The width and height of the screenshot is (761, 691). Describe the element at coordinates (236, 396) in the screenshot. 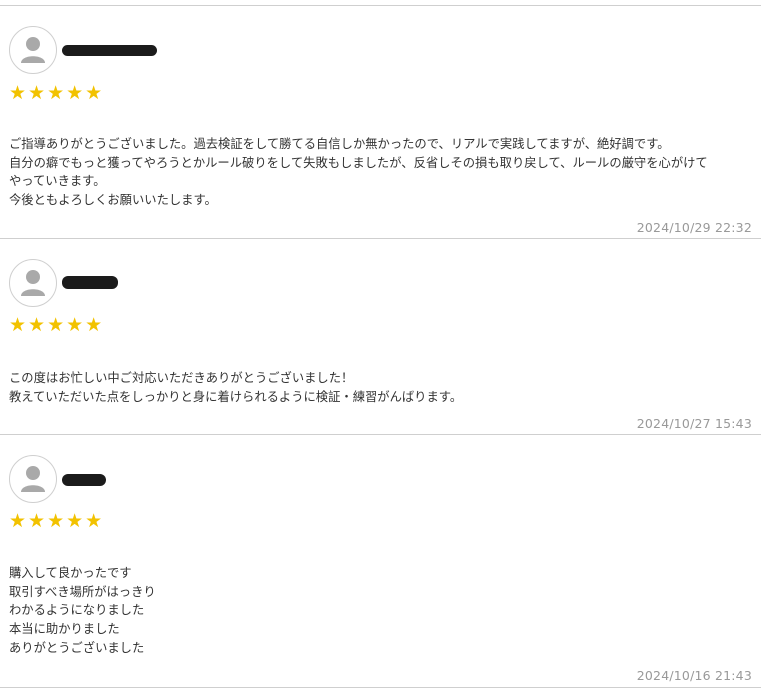

I see `review-line: 教えていただいた点をしっかりと身に着けられるように検証・練習がんばります。` at that location.